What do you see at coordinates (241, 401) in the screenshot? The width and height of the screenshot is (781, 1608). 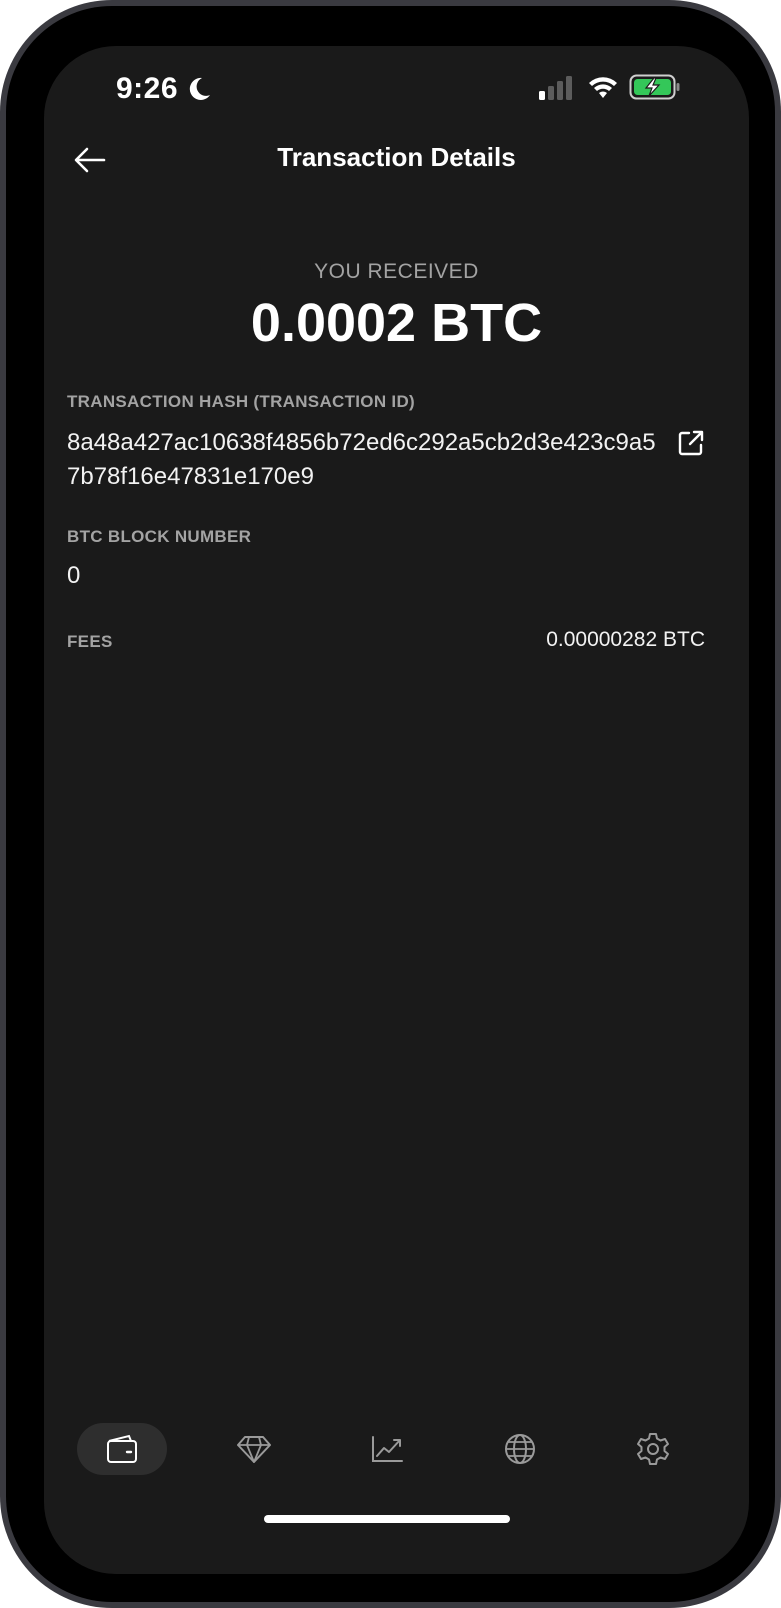 I see `transaction-hash-label: TRANSACTION HASH (TRANSACTION ID)` at bounding box center [241, 401].